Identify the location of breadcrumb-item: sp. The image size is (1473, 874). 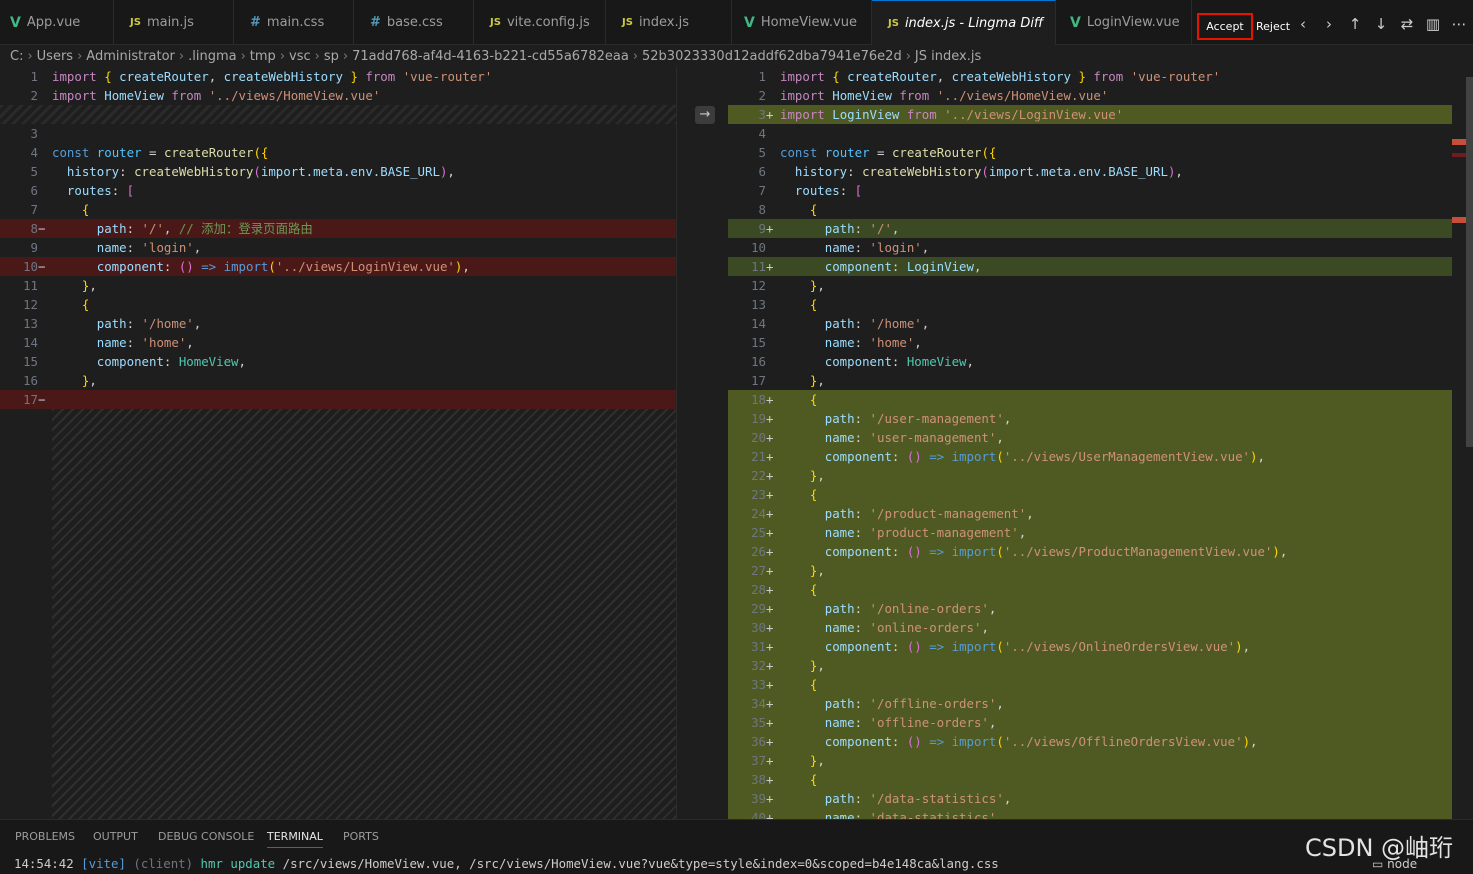
(331, 56).